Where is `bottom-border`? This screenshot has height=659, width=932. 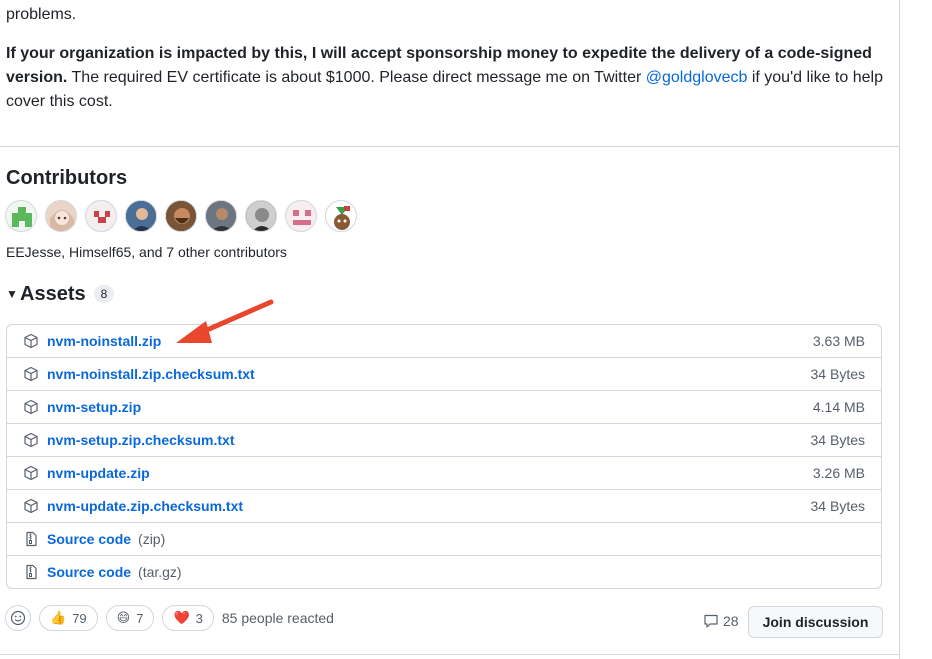
bottom-border is located at coordinates (449, 654).